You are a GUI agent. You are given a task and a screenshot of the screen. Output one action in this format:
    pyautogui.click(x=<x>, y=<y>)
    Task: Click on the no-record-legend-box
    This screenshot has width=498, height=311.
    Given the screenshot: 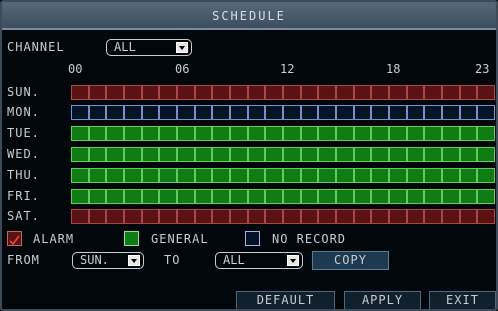 What is the action you would take?
    pyautogui.click(x=252, y=238)
    